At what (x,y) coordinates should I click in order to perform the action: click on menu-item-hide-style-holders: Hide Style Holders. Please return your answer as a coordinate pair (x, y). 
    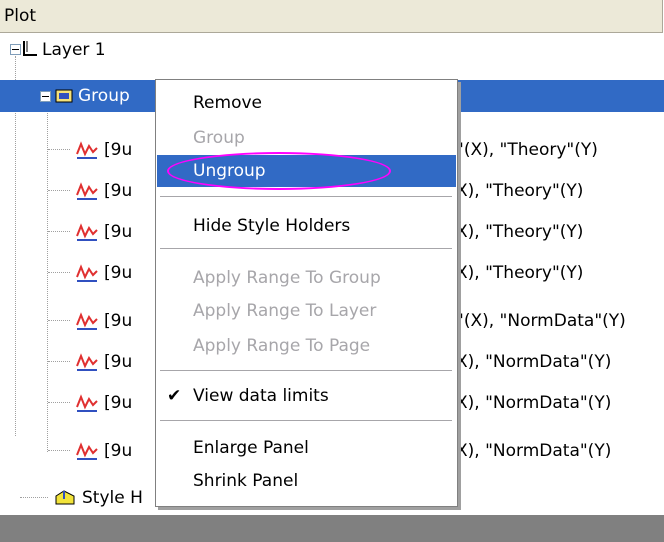
    Looking at the image, I should click on (306, 226).